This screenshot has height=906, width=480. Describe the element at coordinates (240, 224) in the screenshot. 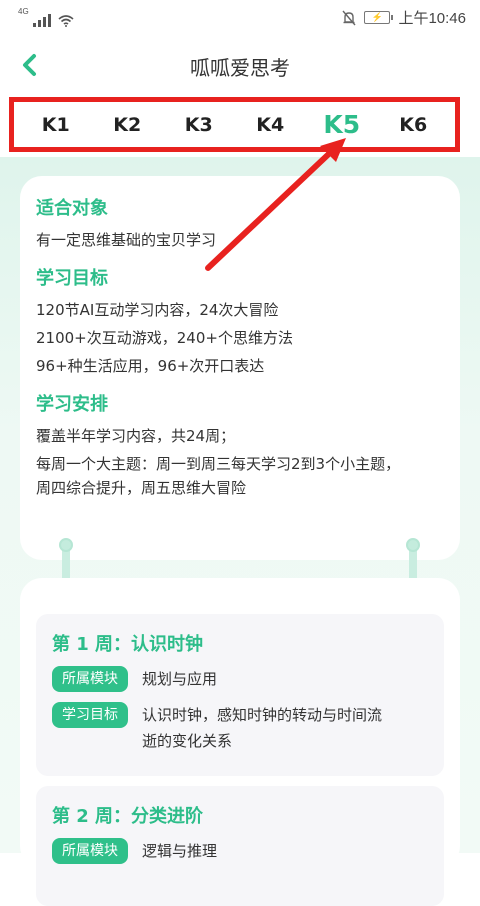

I see `target-section: 适合对象 有一定思维基础的宝贝学习` at that location.